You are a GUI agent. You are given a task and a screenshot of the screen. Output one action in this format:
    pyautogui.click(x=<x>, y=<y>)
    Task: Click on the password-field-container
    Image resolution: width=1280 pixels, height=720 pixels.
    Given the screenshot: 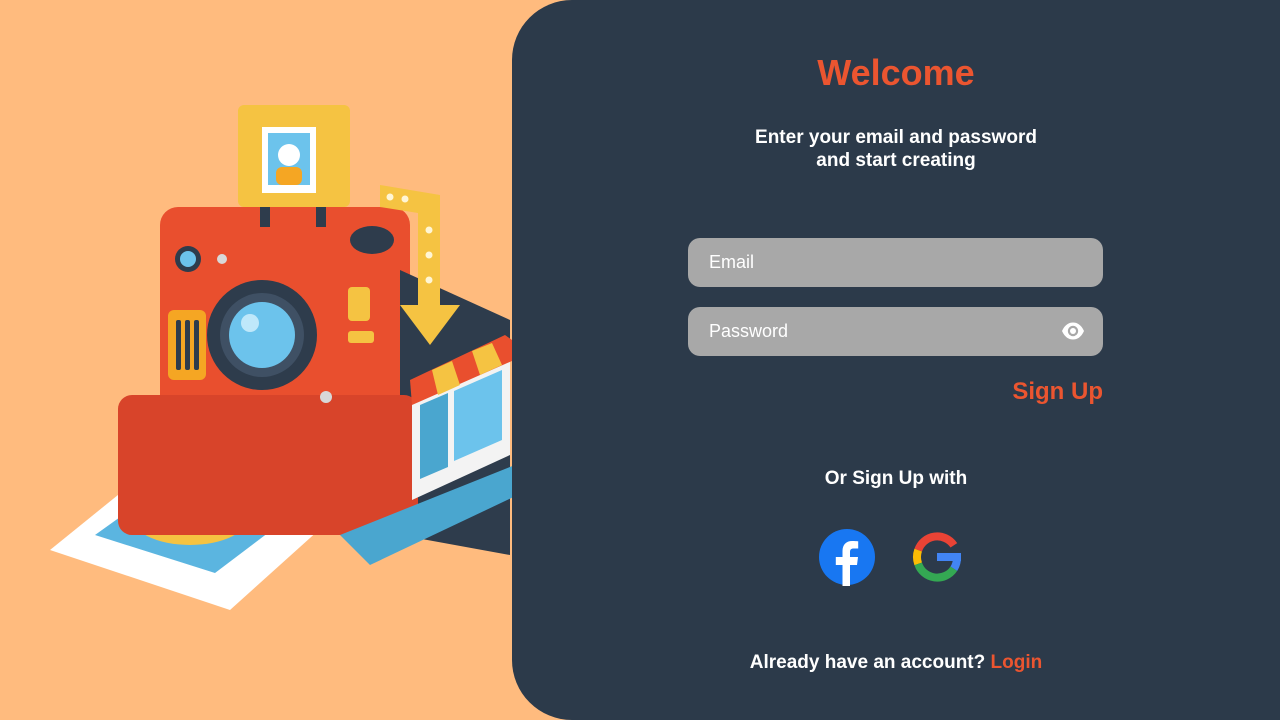 What is the action you would take?
    pyautogui.click(x=895, y=331)
    